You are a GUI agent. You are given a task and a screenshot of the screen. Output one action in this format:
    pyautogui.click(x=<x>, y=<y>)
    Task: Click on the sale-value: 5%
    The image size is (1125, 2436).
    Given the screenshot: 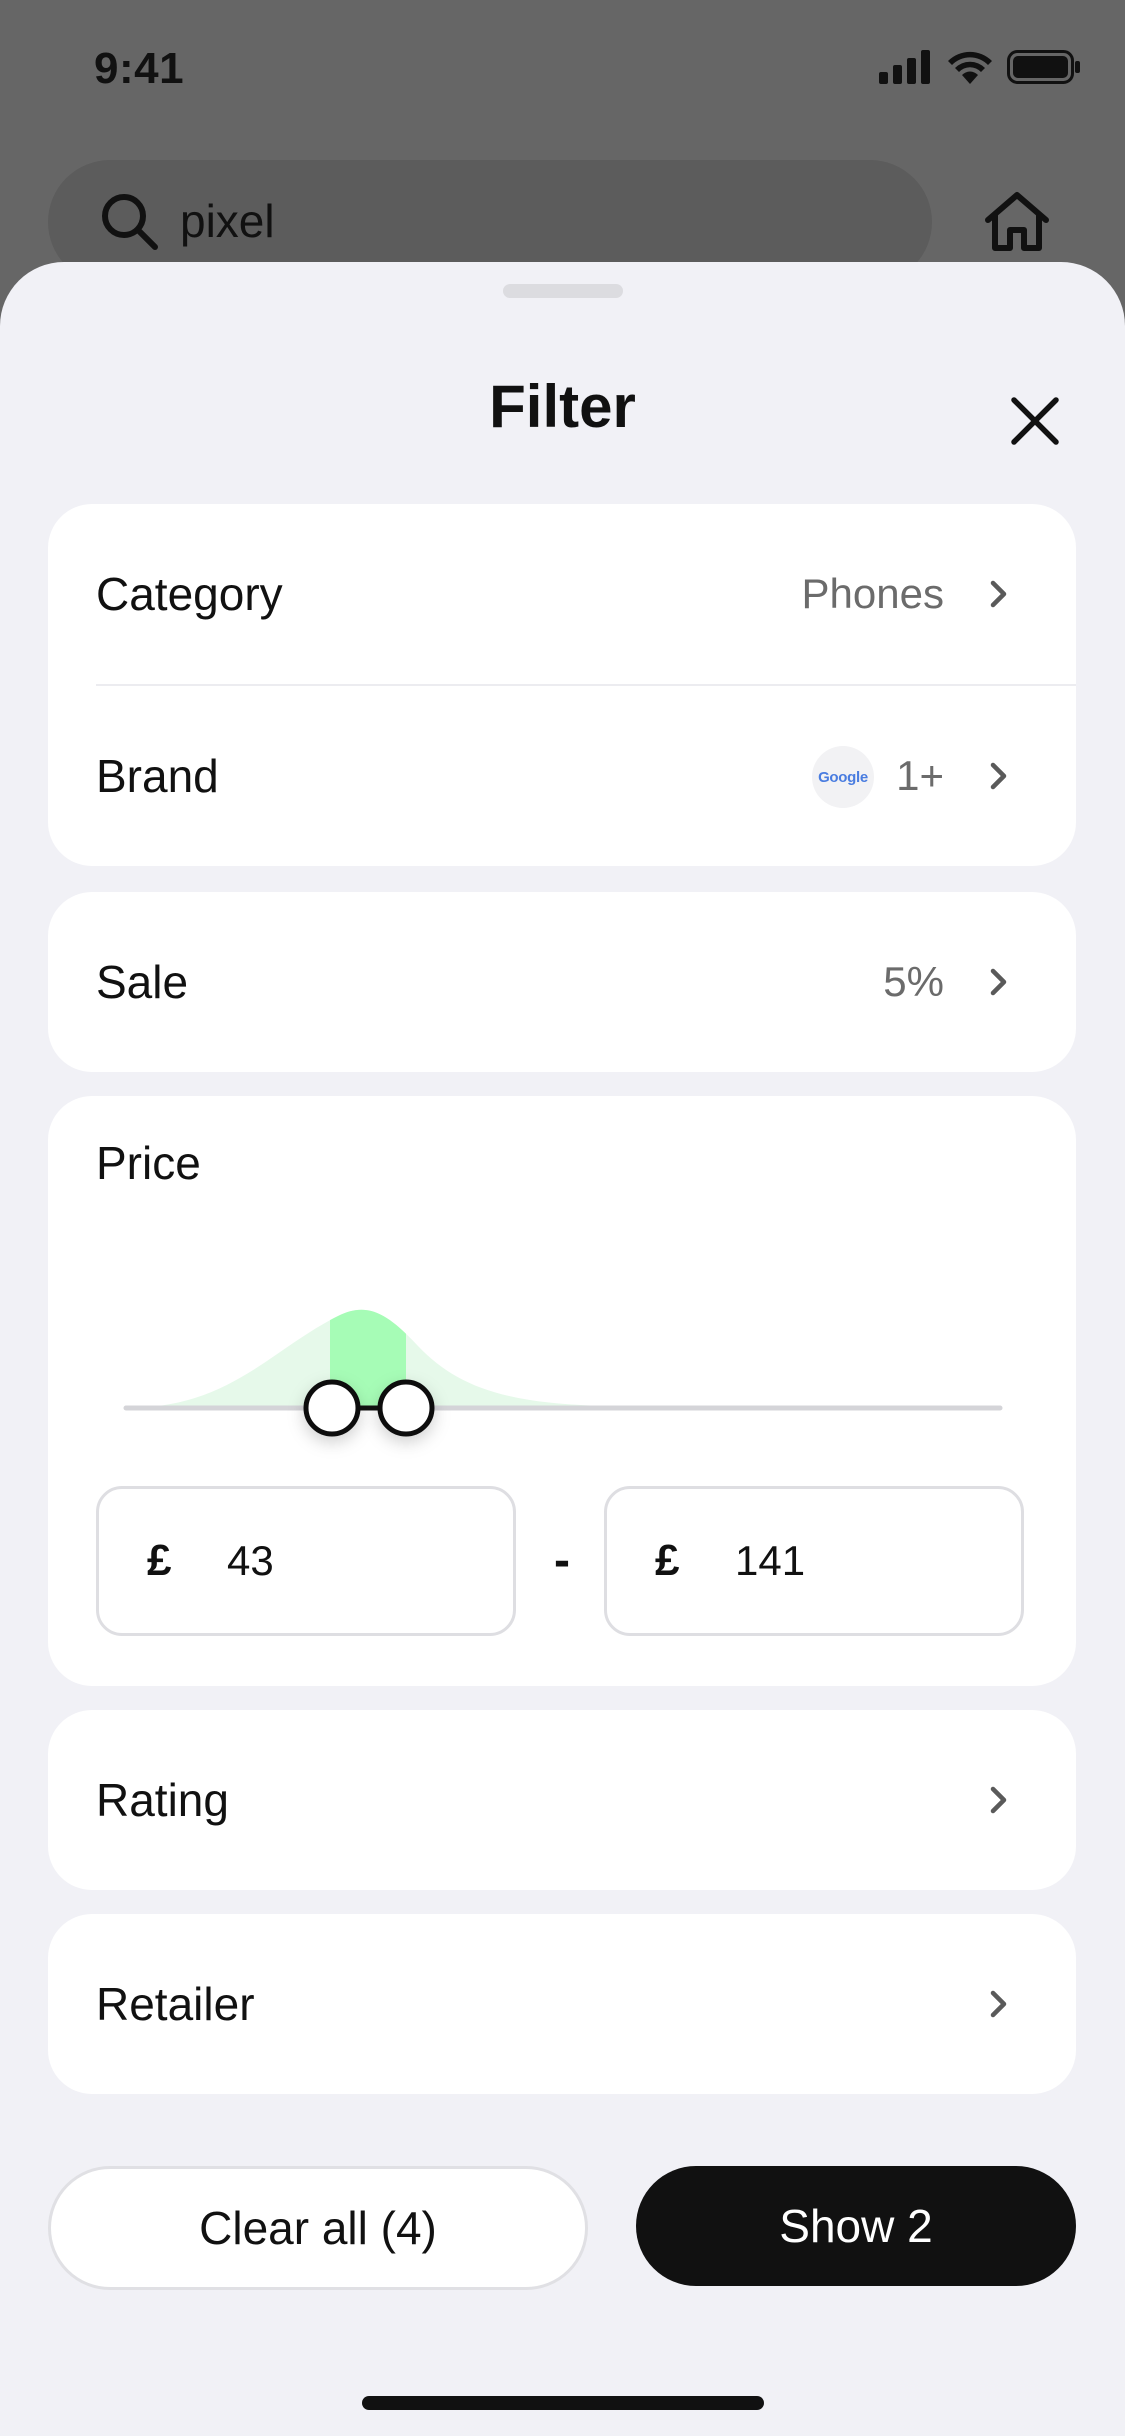 What is the action you would take?
    pyautogui.click(x=913, y=981)
    